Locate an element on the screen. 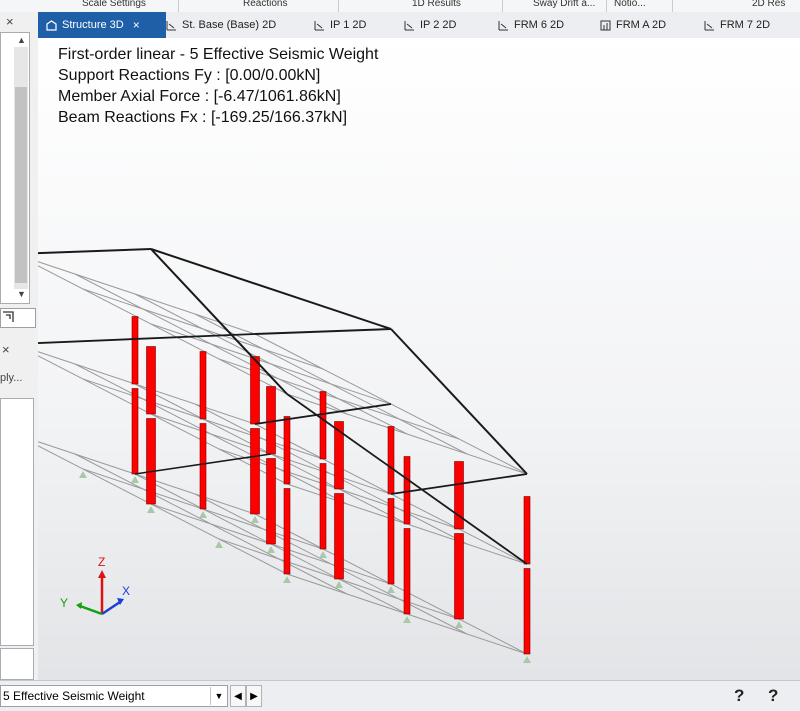  tab-label: St. Base (Base) 2D is located at coordinates (229, 25).